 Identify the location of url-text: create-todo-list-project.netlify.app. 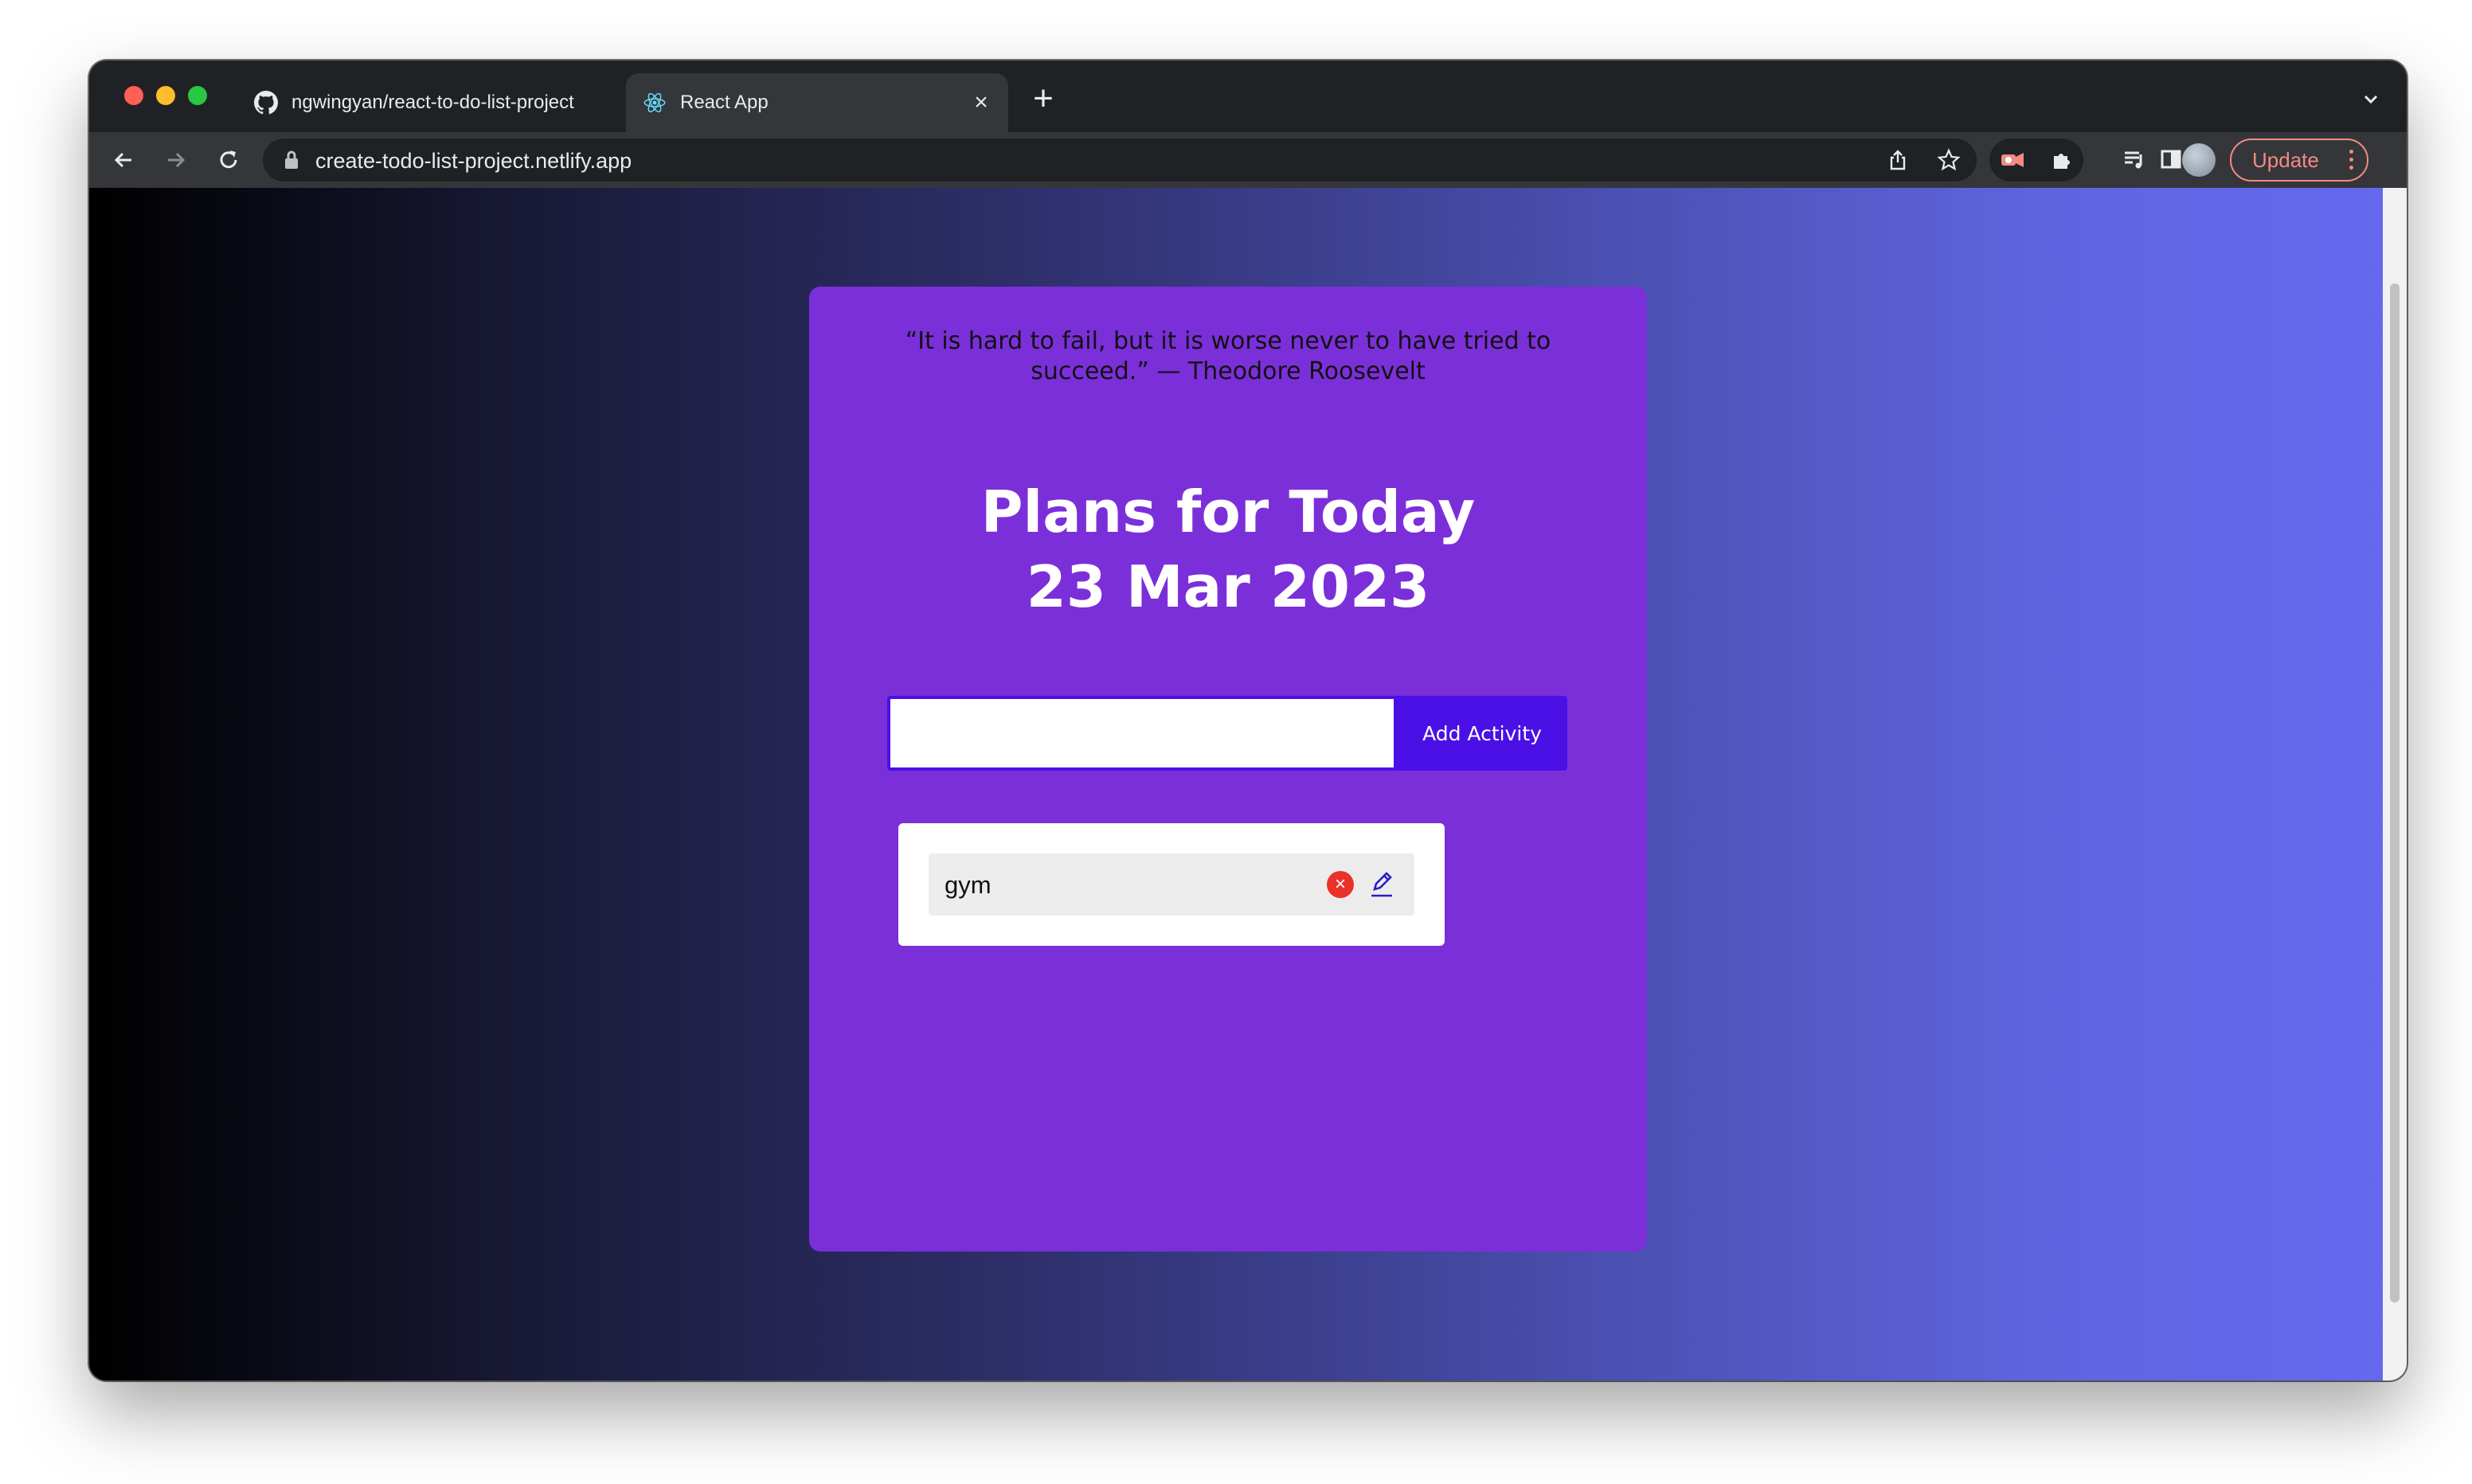
(473, 161).